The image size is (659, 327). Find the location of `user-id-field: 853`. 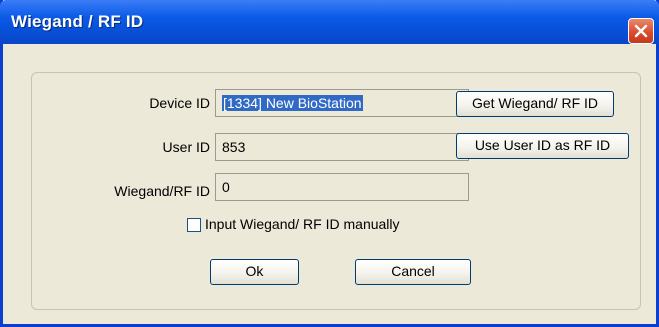

user-id-field: 853 is located at coordinates (342, 147).